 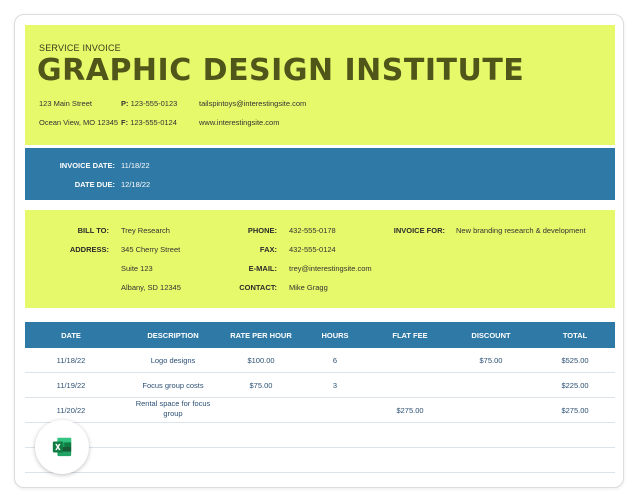 I want to click on address-line-1: 123 Main Street, so click(x=65, y=103).